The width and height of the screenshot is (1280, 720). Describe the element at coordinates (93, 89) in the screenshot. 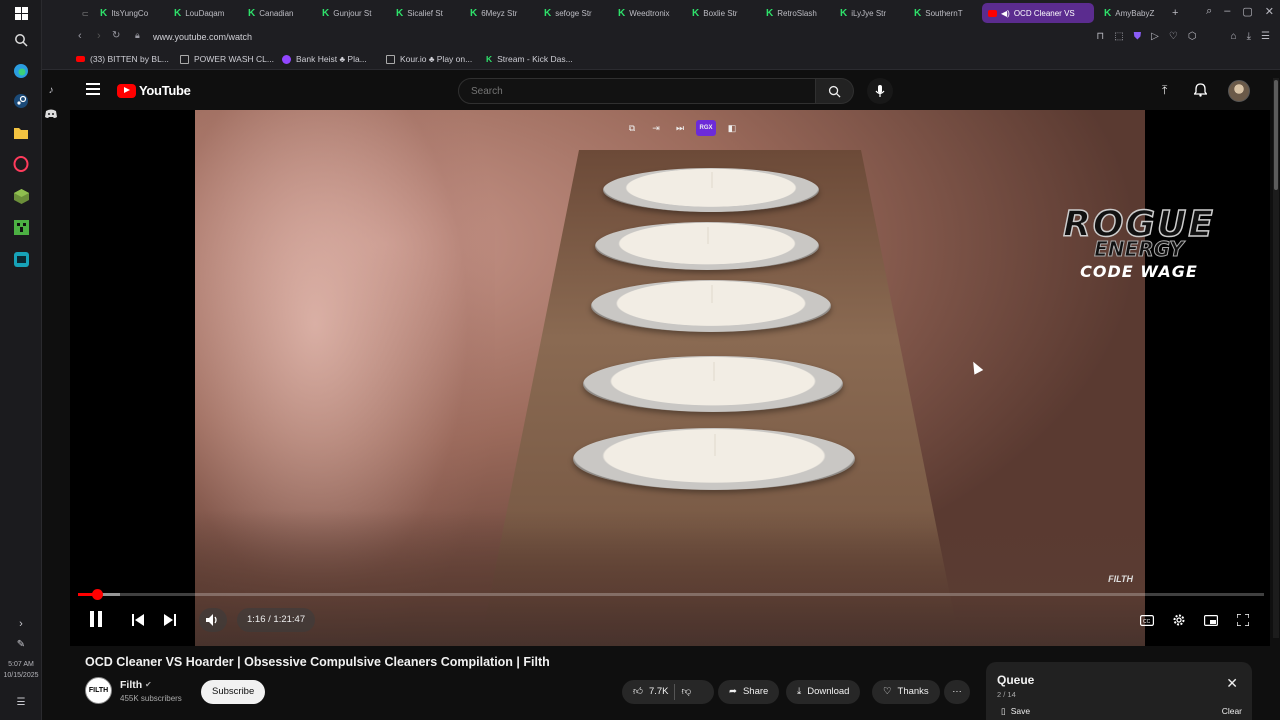

I see `menu-icon` at that location.